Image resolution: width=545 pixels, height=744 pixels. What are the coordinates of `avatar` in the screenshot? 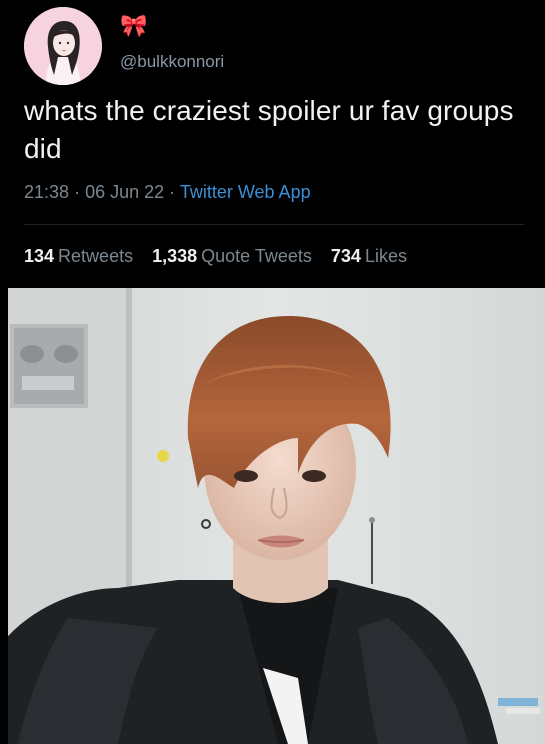 It's located at (63, 46).